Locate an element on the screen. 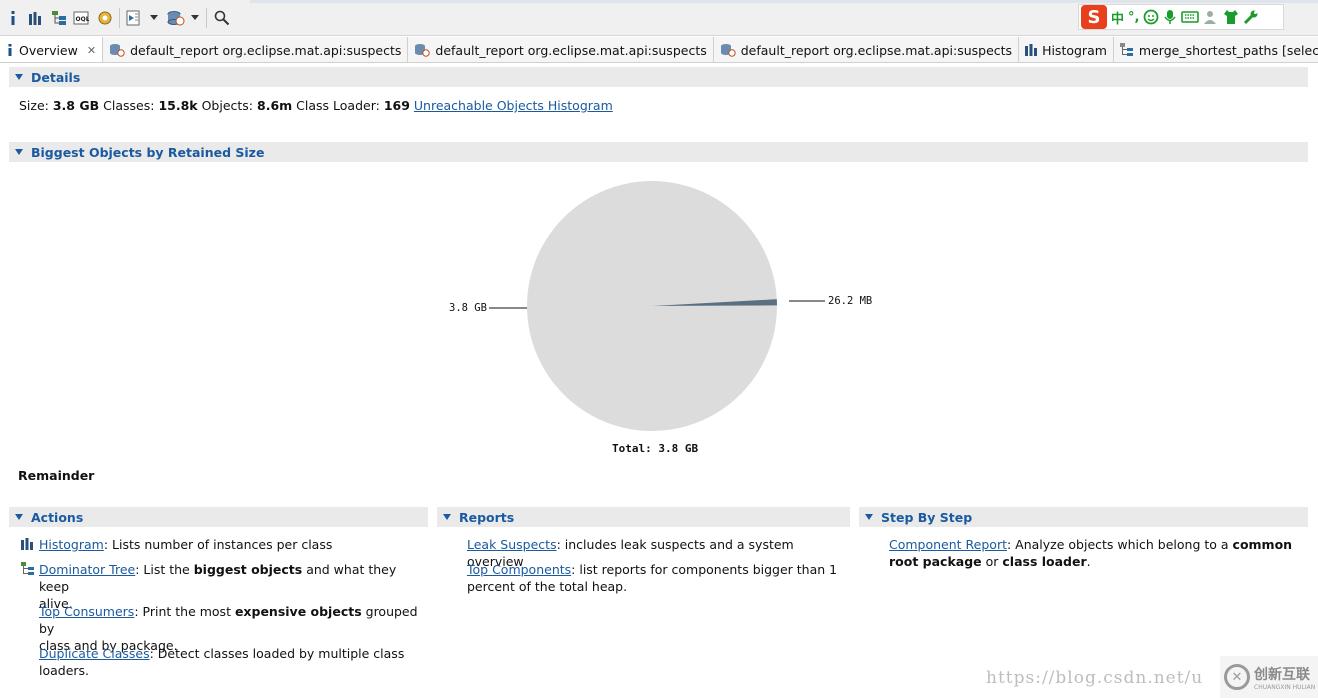 The width and height of the screenshot is (1318, 698). heap-dump-overview-icon is located at coordinates (105, 18).